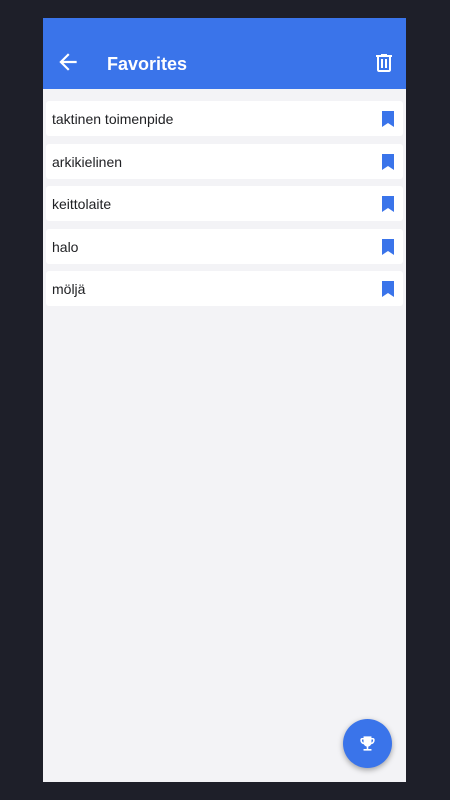 This screenshot has height=800, width=450. I want to click on delete-all-button, so click(384, 63).